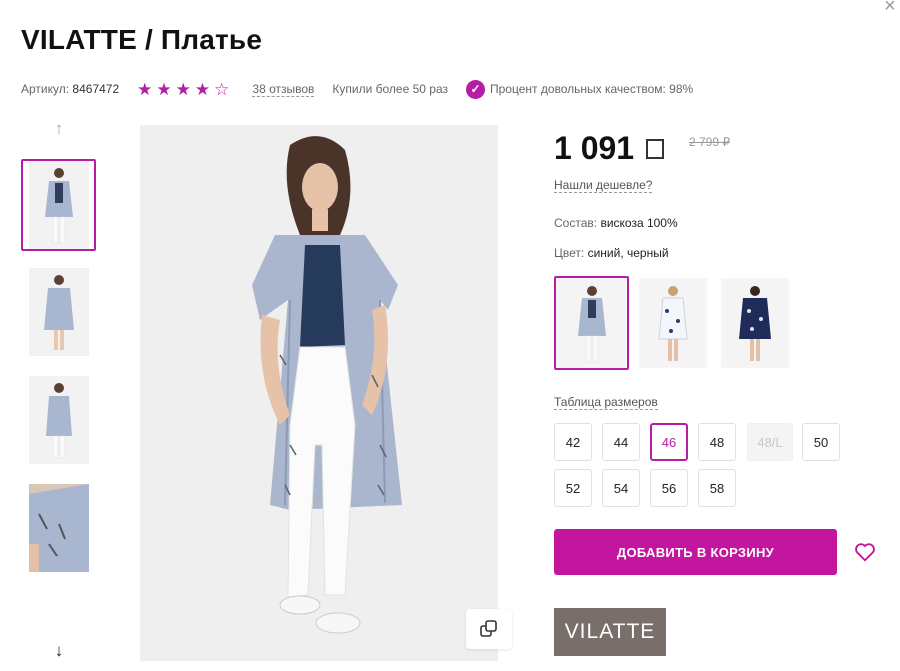  Describe the element at coordinates (695, 552) in the screenshot. I see `add-to-cart-button: ДОБАВИТЬ В КОРЗИНУ` at that location.